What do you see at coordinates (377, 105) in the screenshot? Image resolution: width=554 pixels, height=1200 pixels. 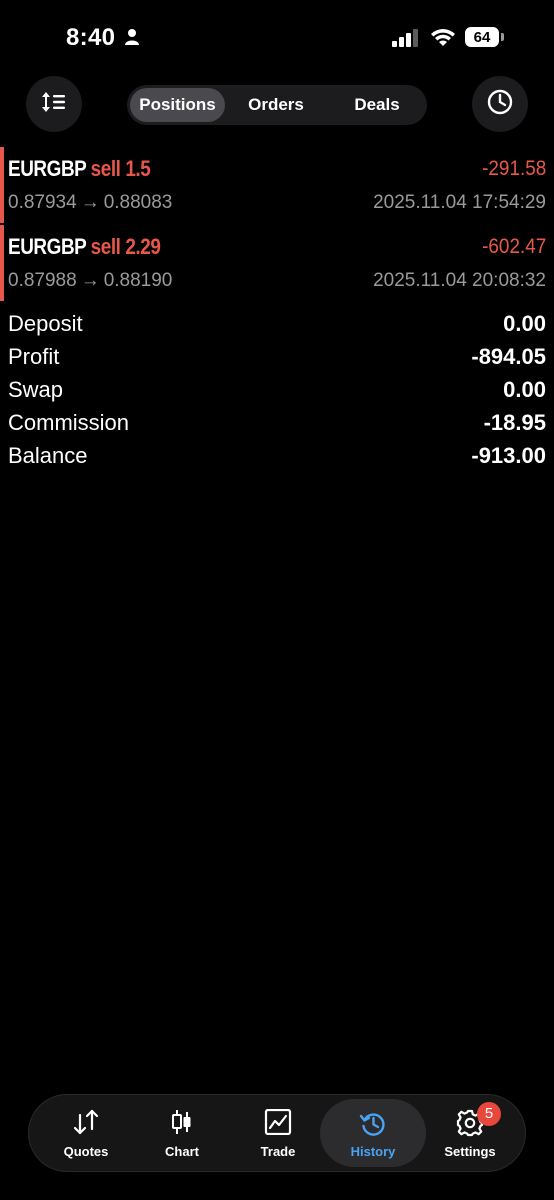 I see `tab-deals: Deals` at bounding box center [377, 105].